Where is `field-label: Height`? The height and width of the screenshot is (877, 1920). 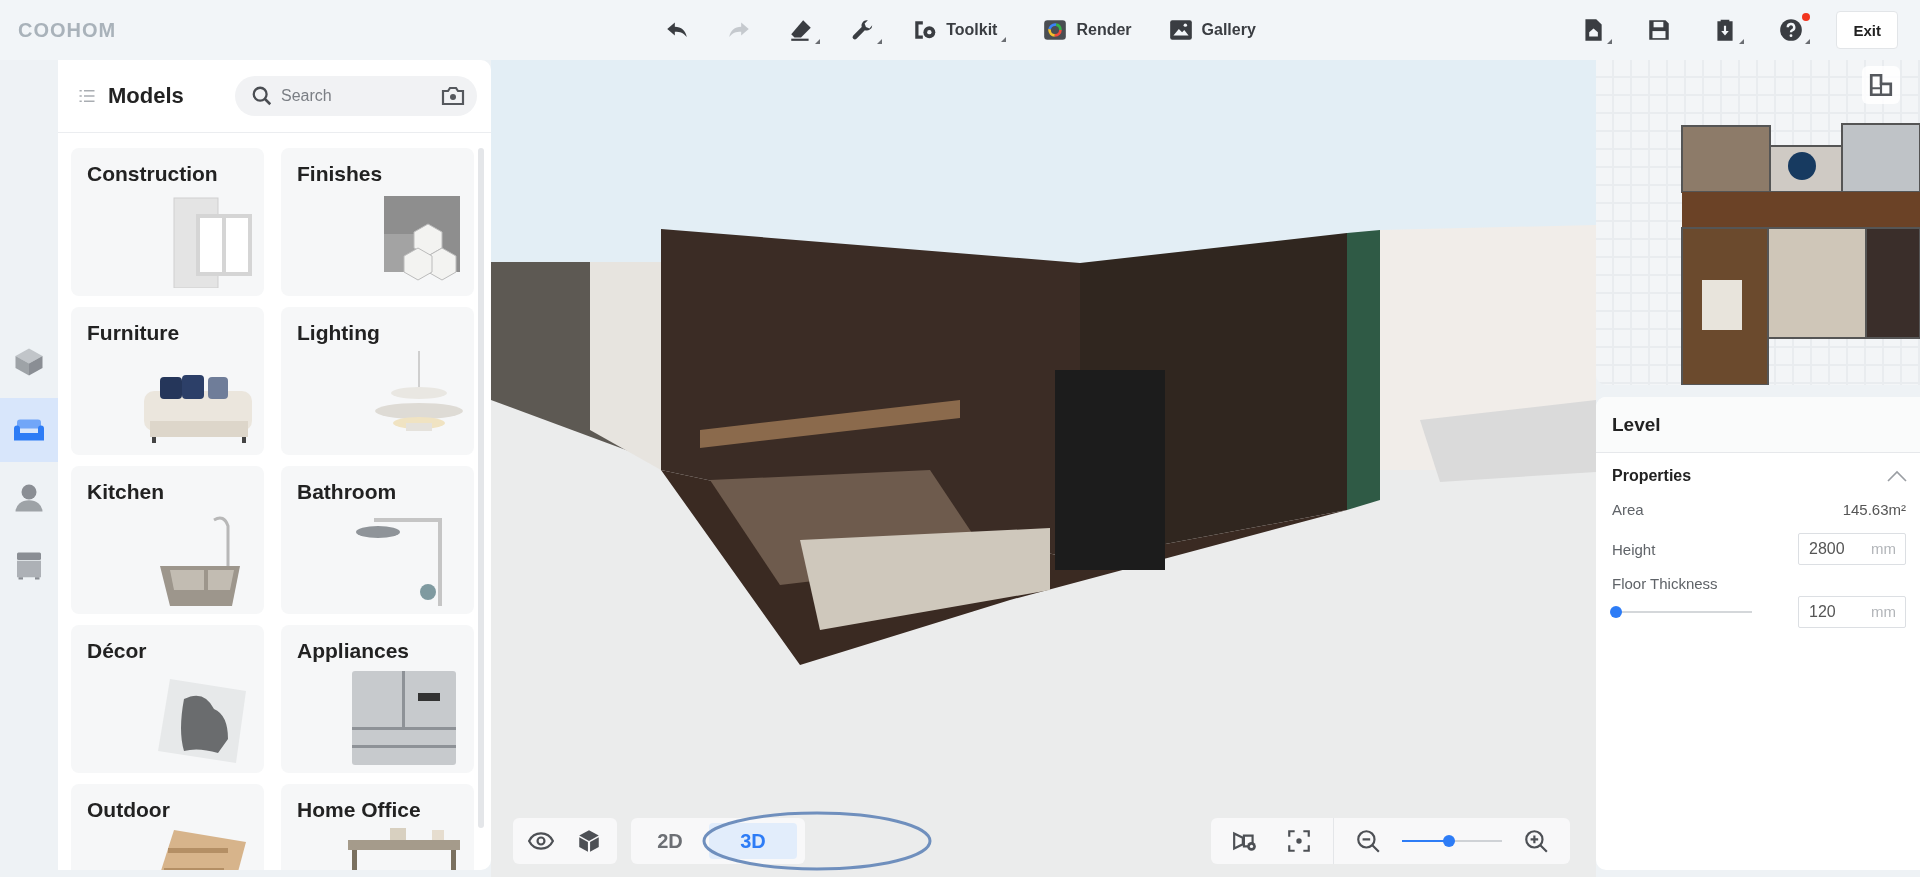 field-label: Height is located at coordinates (1634, 549).